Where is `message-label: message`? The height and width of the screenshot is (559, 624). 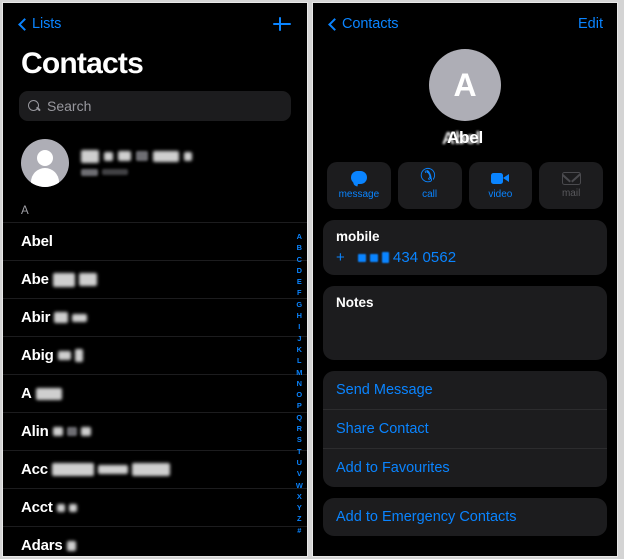 message-label: message is located at coordinates (359, 194).